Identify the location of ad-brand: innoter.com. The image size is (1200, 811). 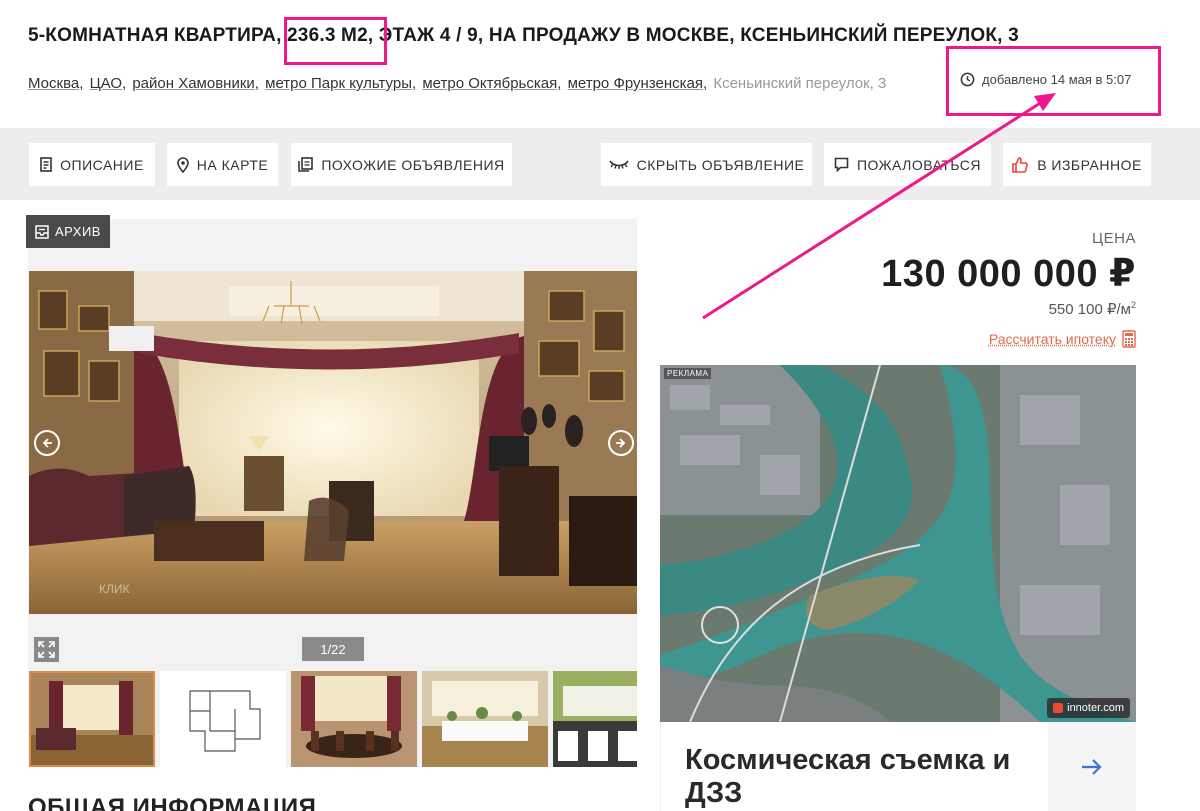
(1088, 708).